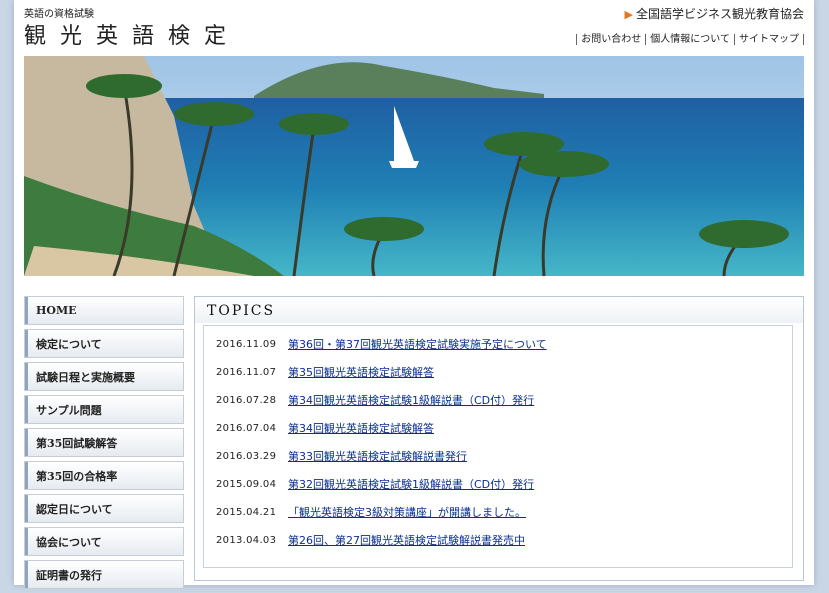 The width and height of the screenshot is (829, 593). What do you see at coordinates (417, 344) in the screenshot?
I see `news-link: 第36回・第37回観光英語検定試験実施予定について` at bounding box center [417, 344].